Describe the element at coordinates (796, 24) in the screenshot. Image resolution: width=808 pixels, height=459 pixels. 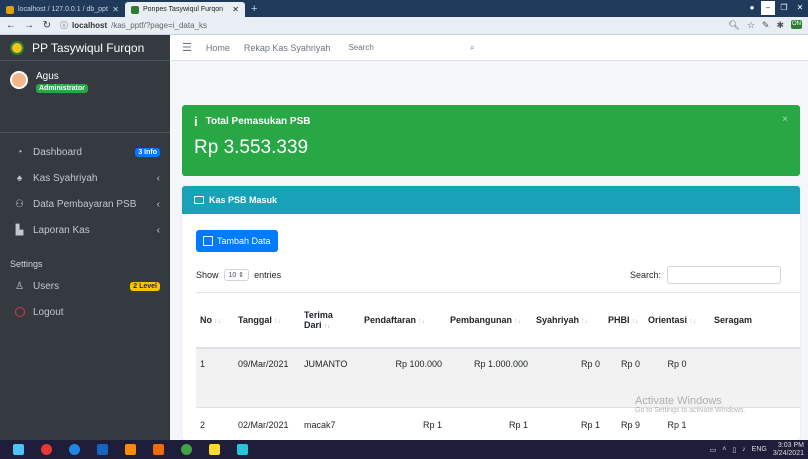
I see `extension-badge-icon: ON` at that location.